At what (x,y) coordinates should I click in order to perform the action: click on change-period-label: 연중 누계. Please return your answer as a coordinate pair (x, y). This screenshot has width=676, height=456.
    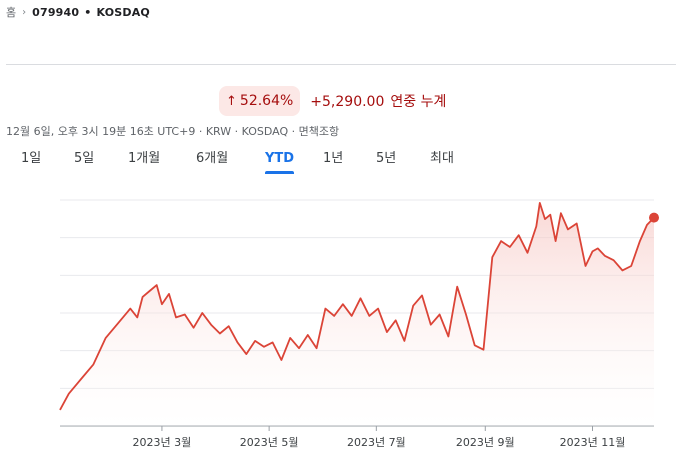
    Looking at the image, I should click on (418, 102).